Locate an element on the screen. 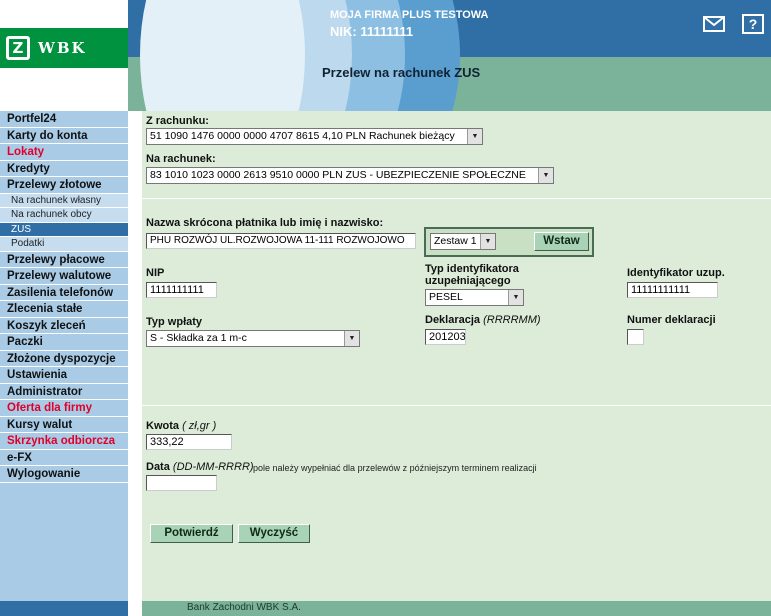 This screenshot has height=616, width=771. sidebar-bottom is located at coordinates (64, 608).